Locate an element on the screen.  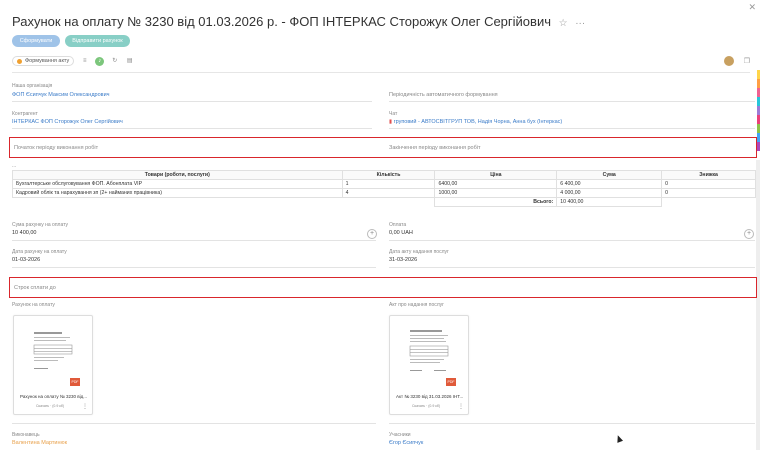
invoice-date-label: Дата рахунку на оплату is located at coordinates (39, 252).